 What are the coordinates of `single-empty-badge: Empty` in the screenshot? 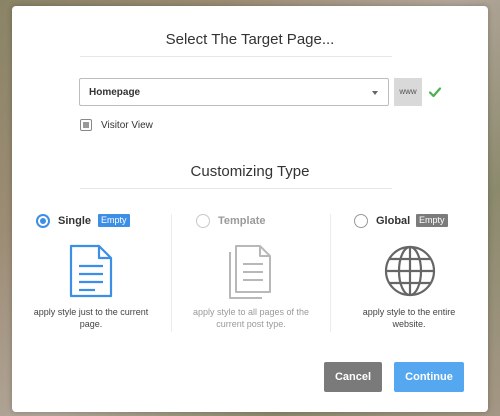 It's located at (114, 220).